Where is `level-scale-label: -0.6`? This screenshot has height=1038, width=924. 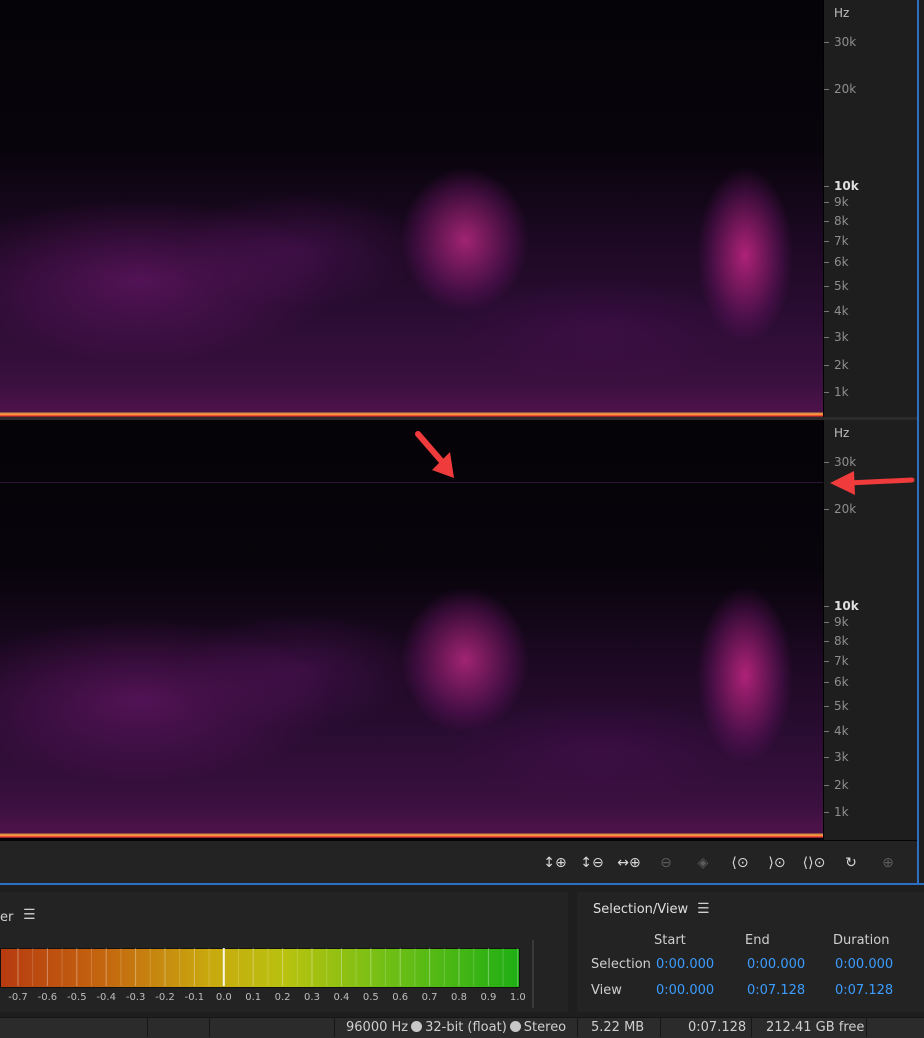
level-scale-label: -0.6 is located at coordinates (47, 997).